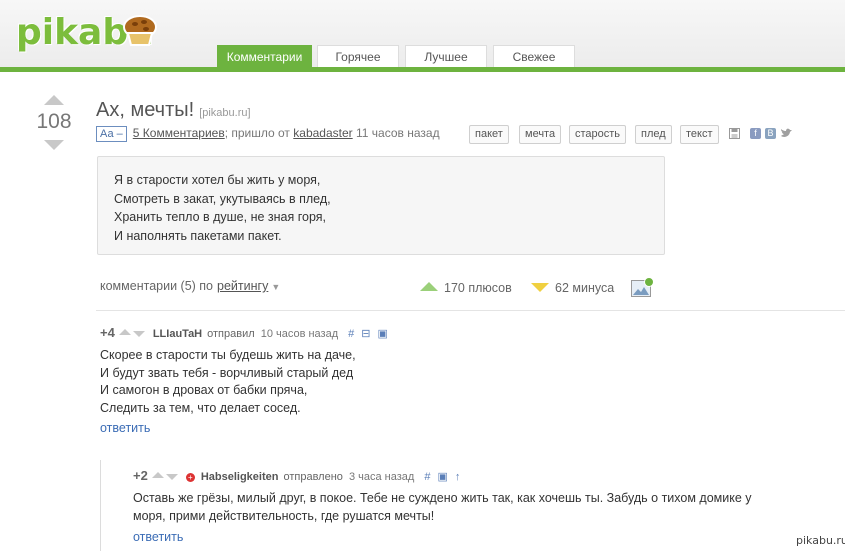 This screenshot has width=845, height=551. Describe the element at coordinates (100, 505) in the screenshot. I see `nested-thread-line` at that location.